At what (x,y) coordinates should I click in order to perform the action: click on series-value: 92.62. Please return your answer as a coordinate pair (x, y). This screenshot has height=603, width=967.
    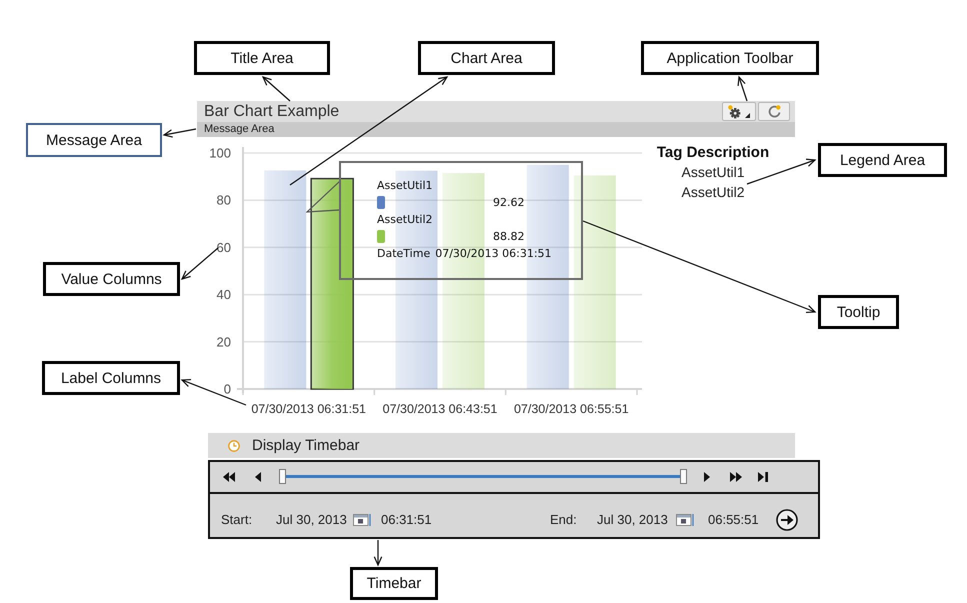
    Looking at the image, I should click on (508, 202).